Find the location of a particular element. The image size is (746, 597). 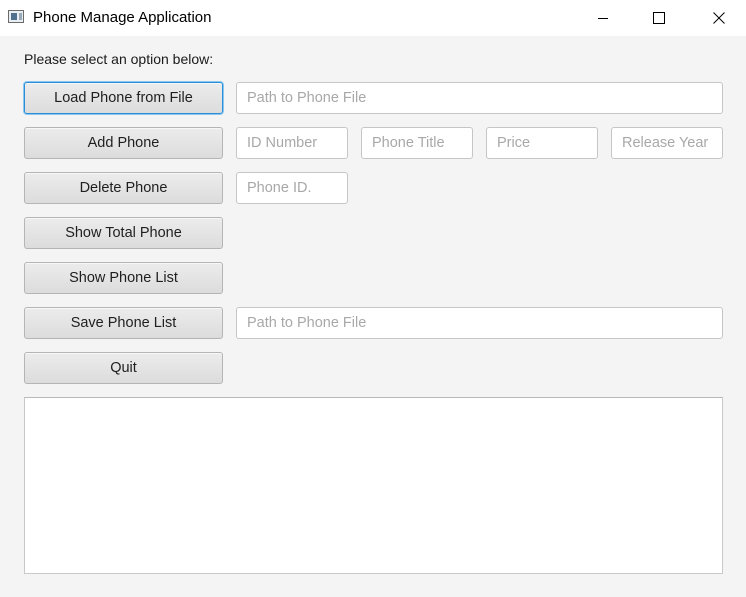

window-title: Phone Manage Application is located at coordinates (122, 17).